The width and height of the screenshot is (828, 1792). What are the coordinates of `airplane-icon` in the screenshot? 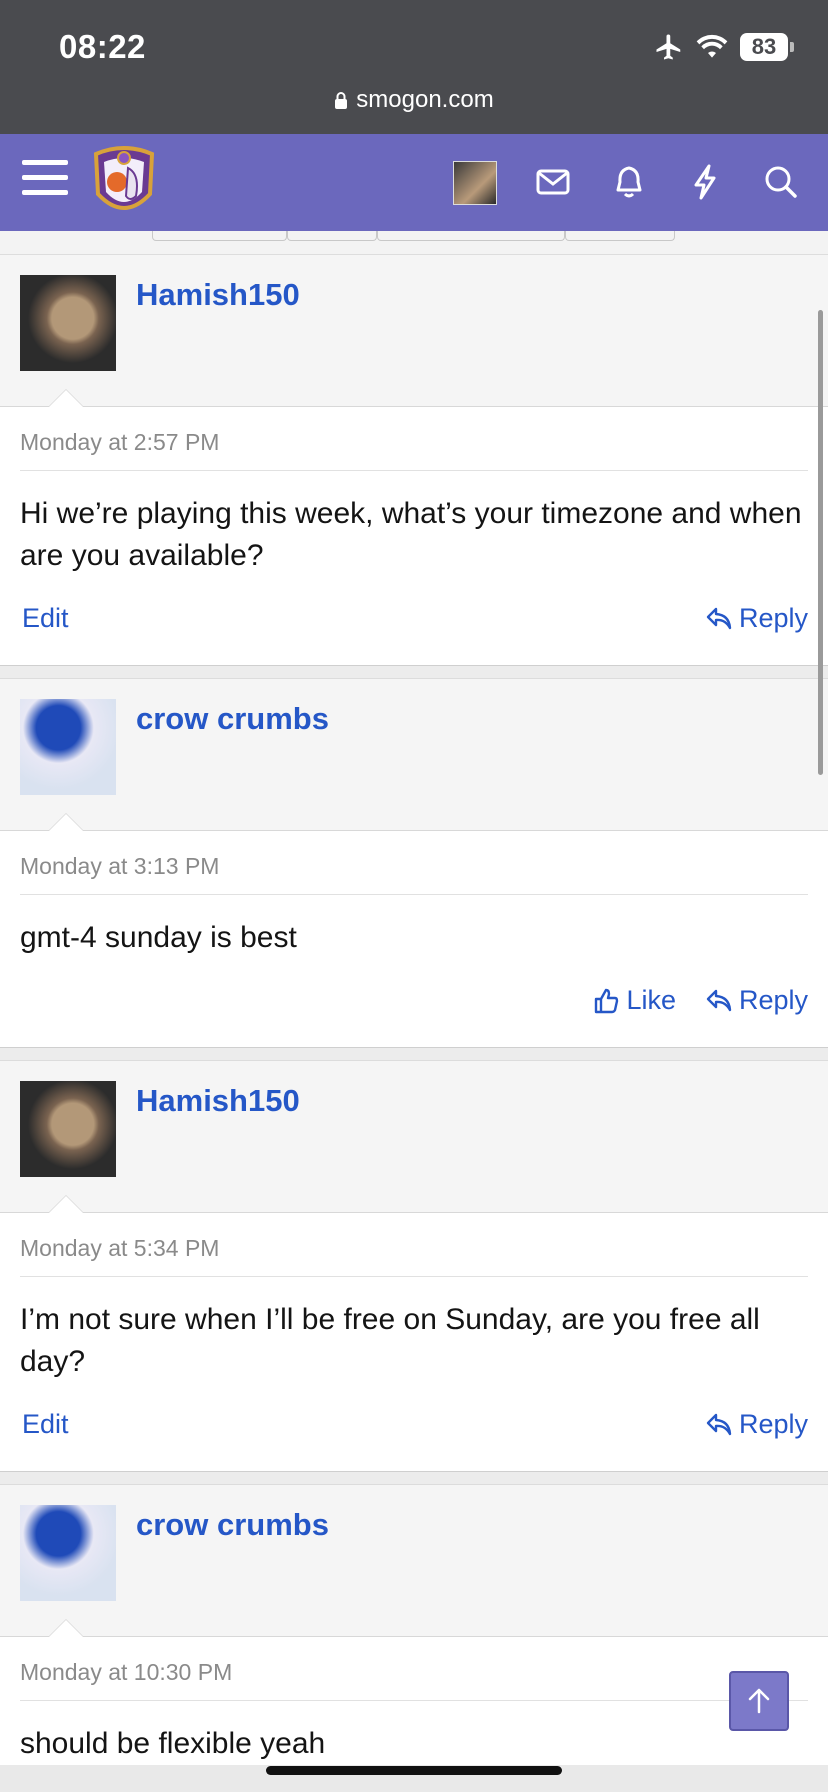 It's located at (668, 47).